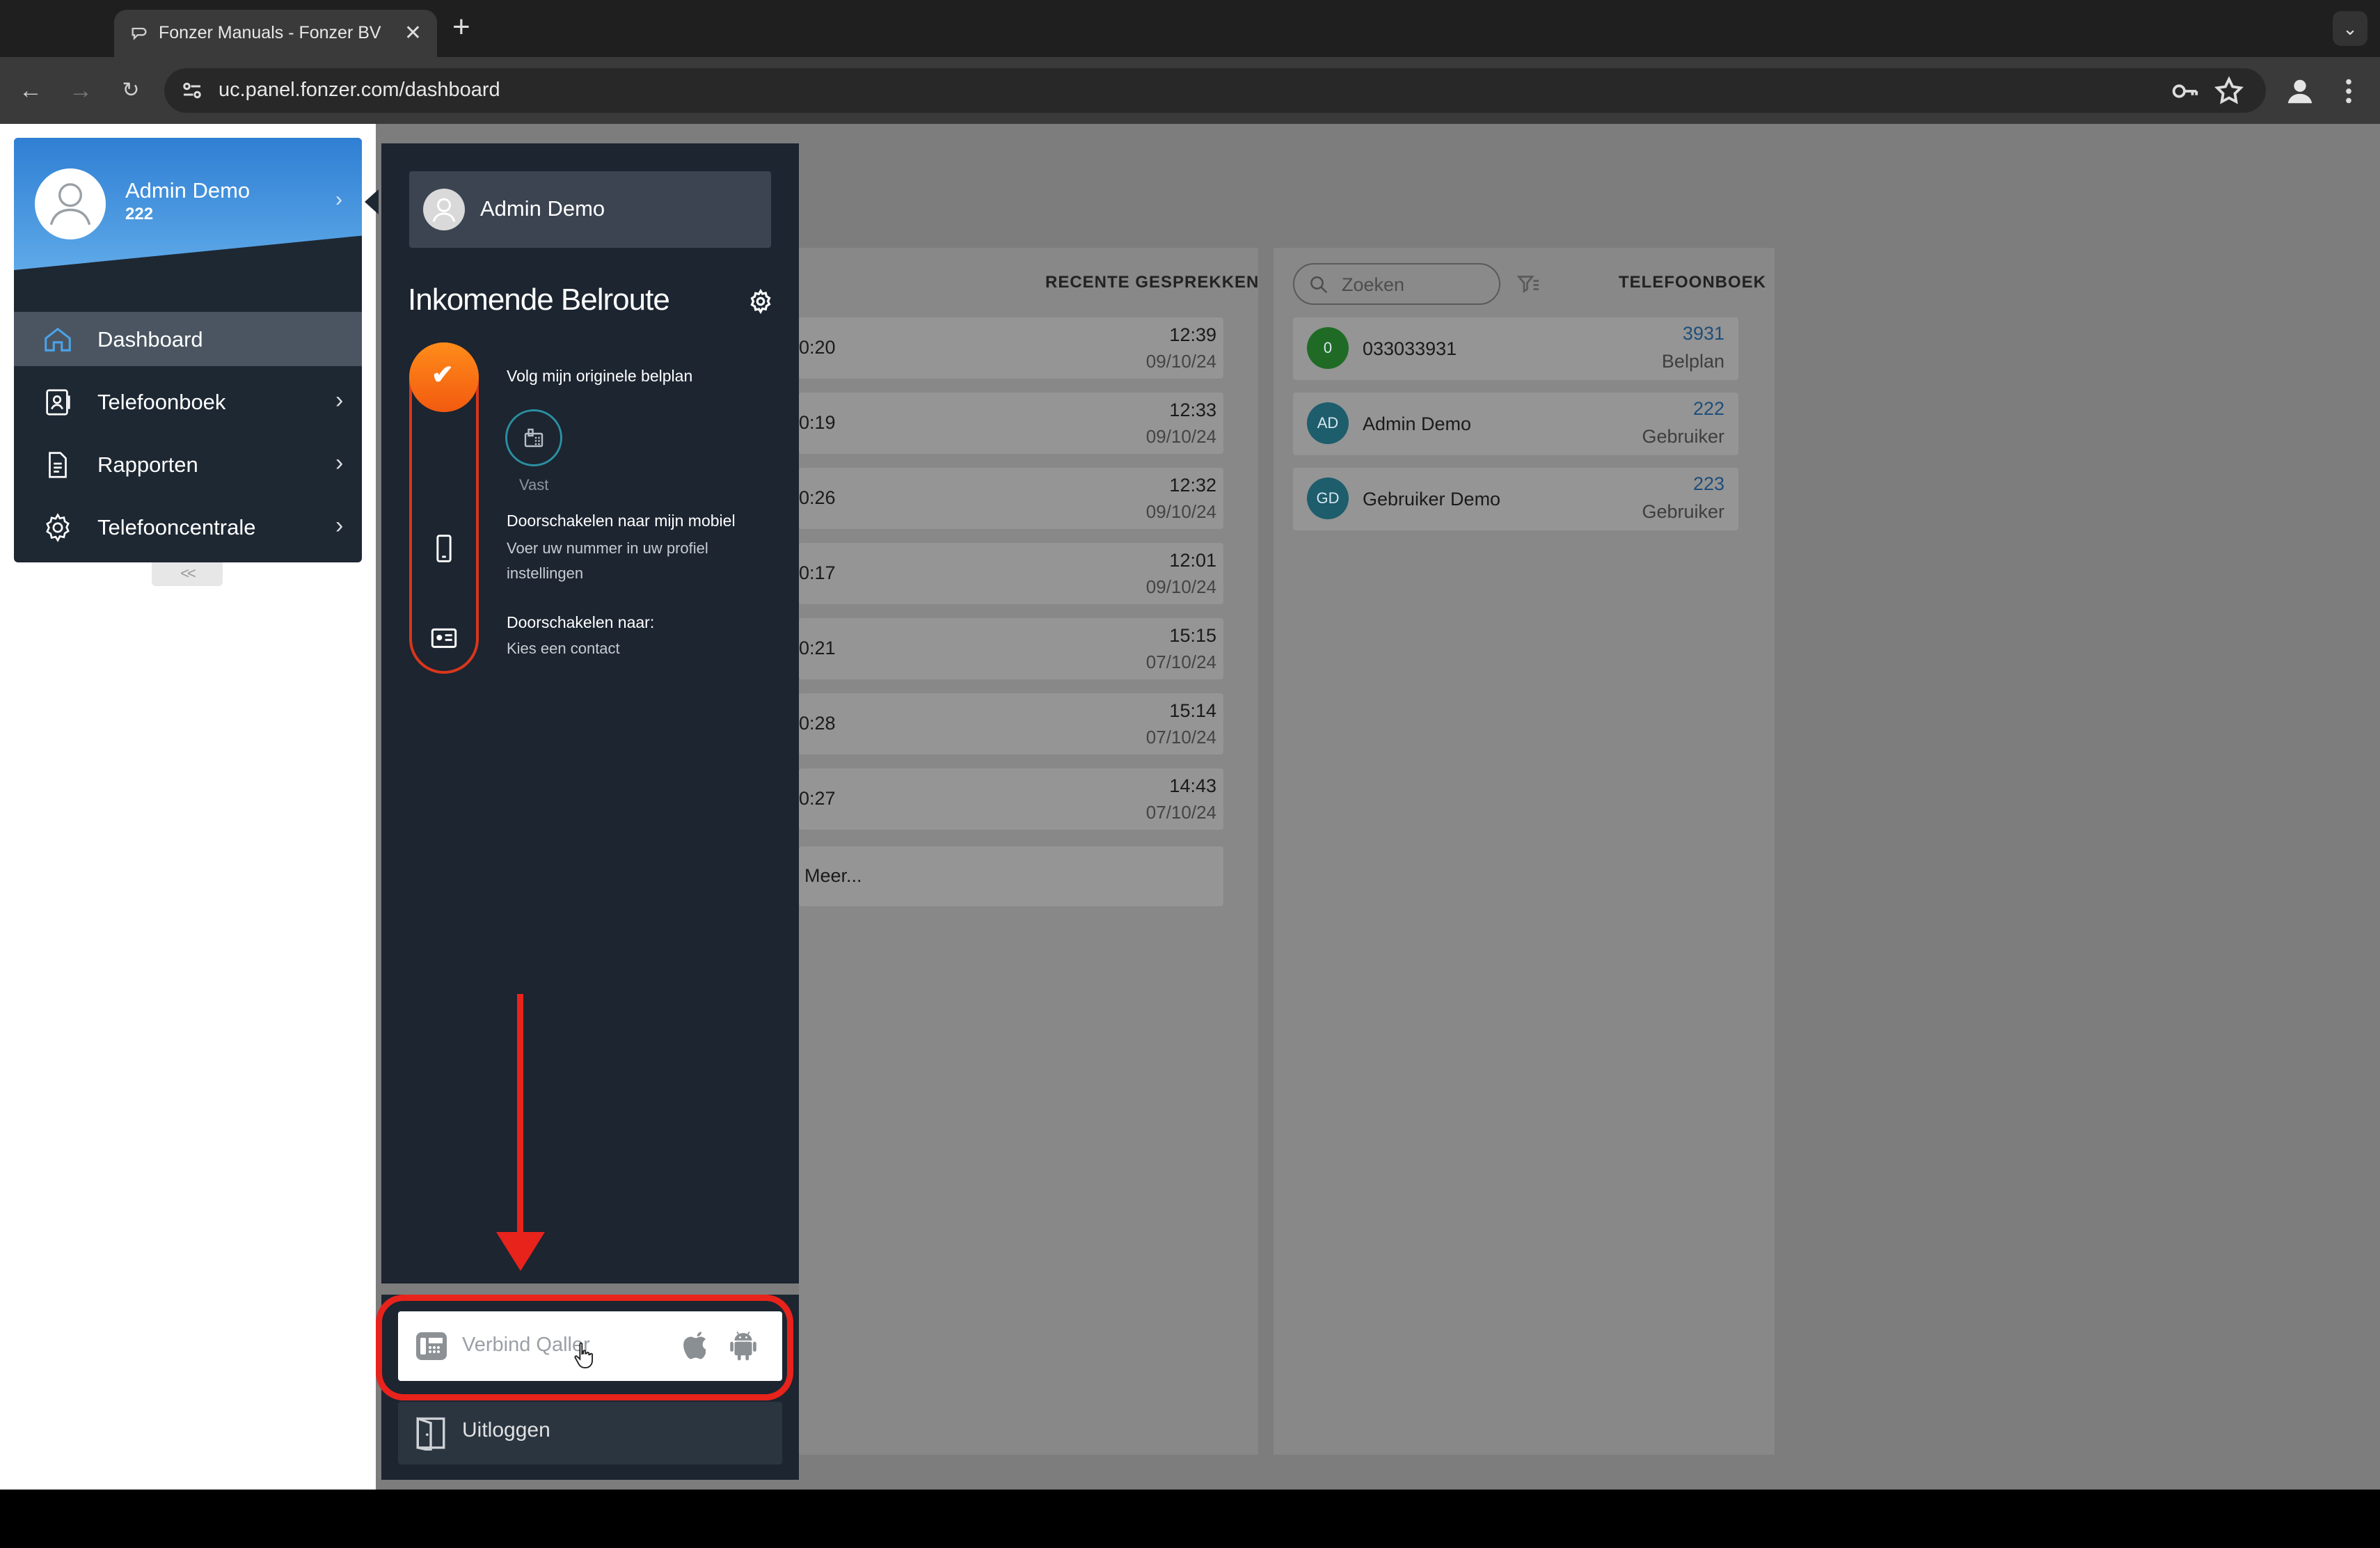 Image resolution: width=2380 pixels, height=1548 pixels. What do you see at coordinates (139, 33) in the screenshot?
I see `tab-favicon-icon` at bounding box center [139, 33].